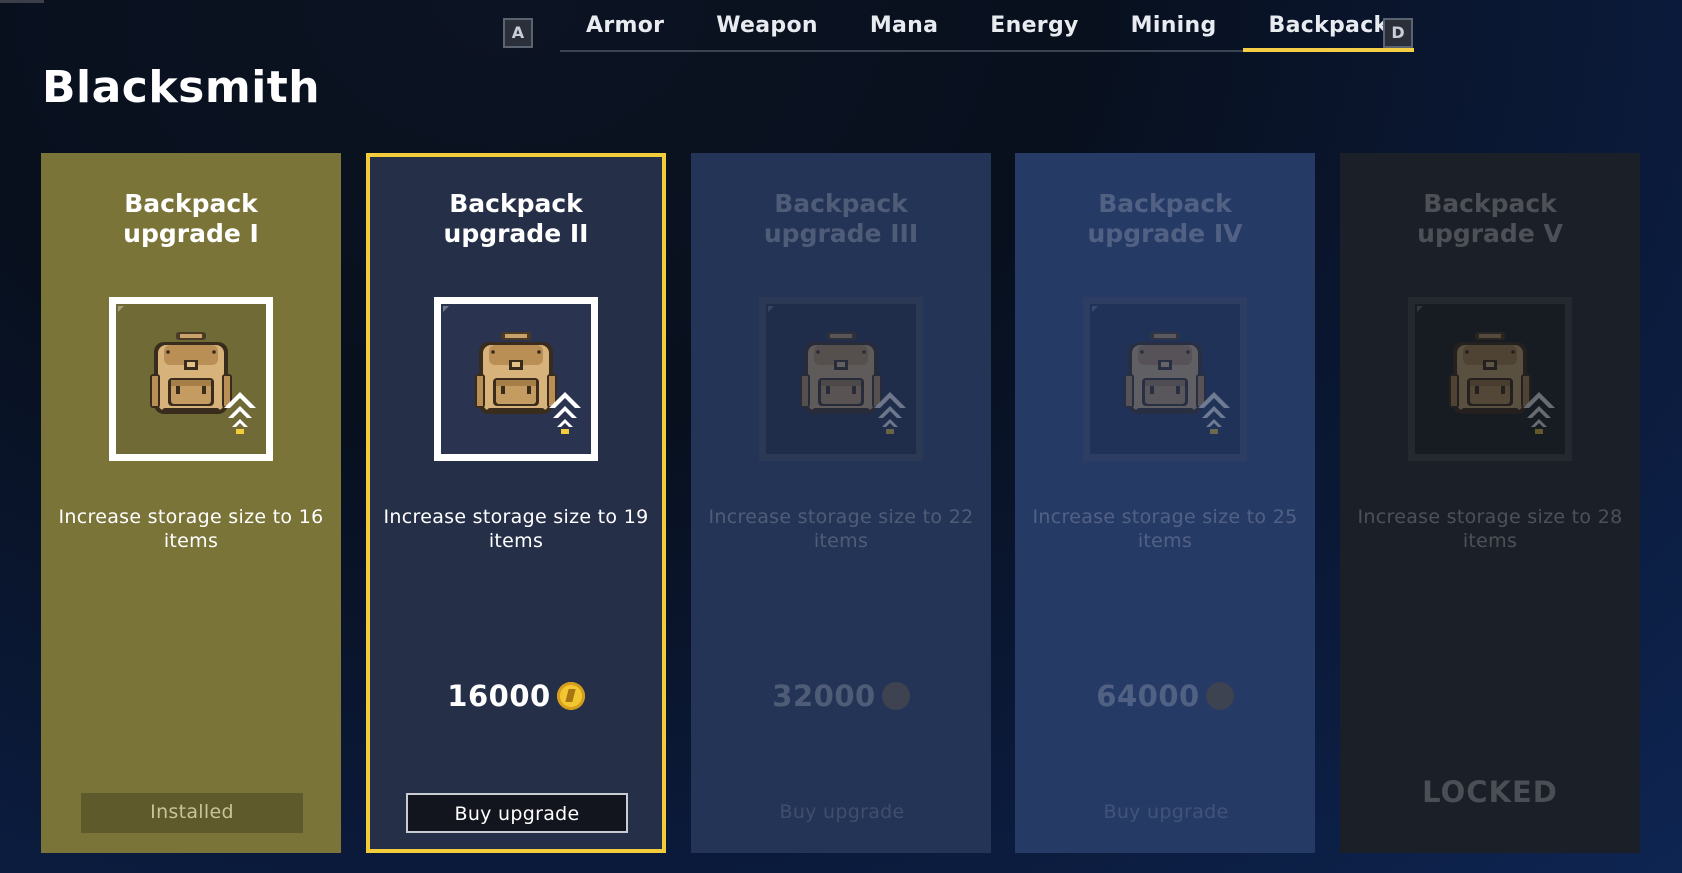 The height and width of the screenshot is (873, 1682). I want to click on tab-energy: Energy, so click(1034, 30).